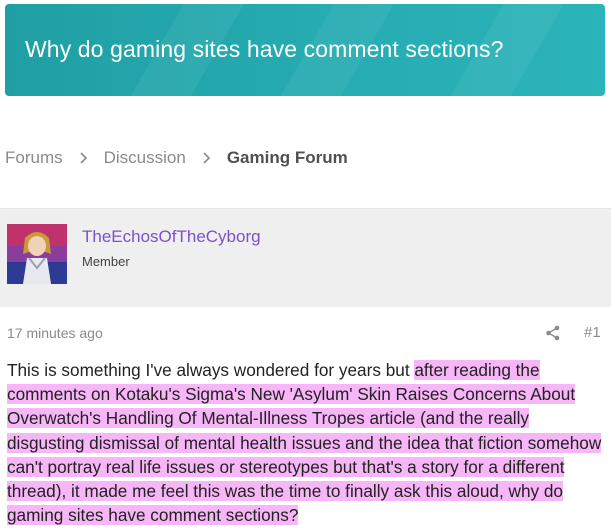 This screenshot has height=532, width=611. What do you see at coordinates (592, 332) in the screenshot?
I see `post-number-link: #1` at bounding box center [592, 332].